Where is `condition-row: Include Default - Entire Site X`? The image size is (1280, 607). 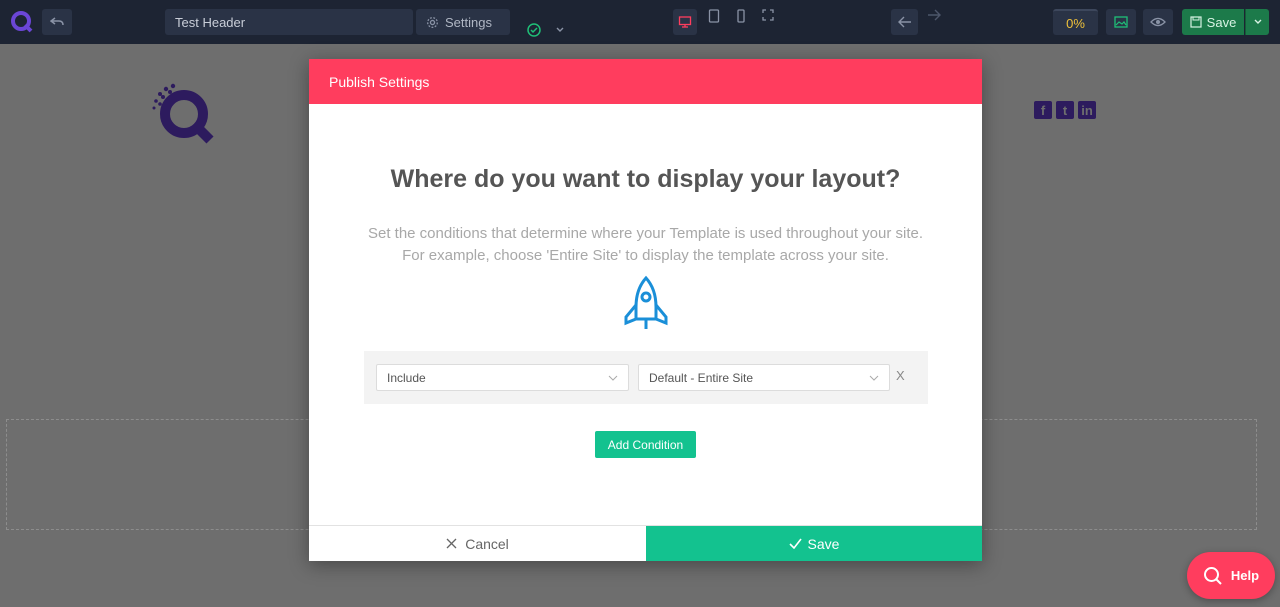
condition-row: Include Default - Entire Site X is located at coordinates (646, 377).